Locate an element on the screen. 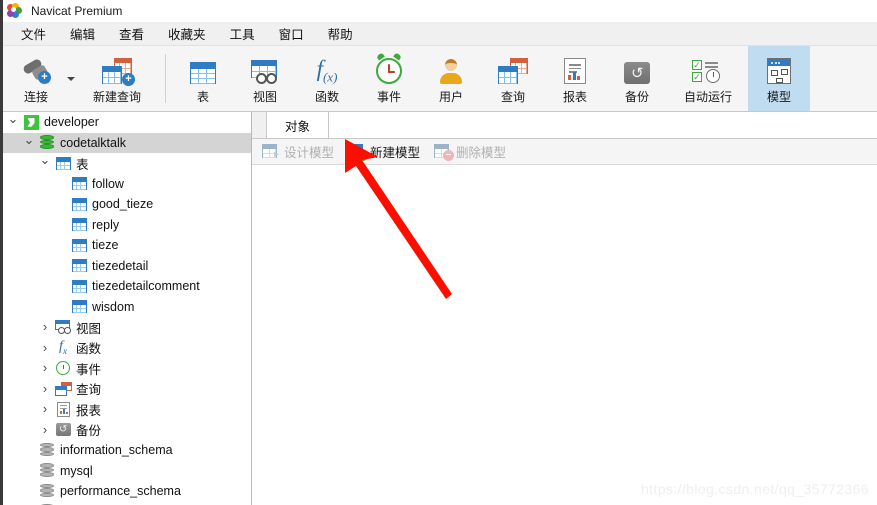 The height and width of the screenshot is (505, 877). toolbar-button-user: 用户 is located at coordinates (451, 78).